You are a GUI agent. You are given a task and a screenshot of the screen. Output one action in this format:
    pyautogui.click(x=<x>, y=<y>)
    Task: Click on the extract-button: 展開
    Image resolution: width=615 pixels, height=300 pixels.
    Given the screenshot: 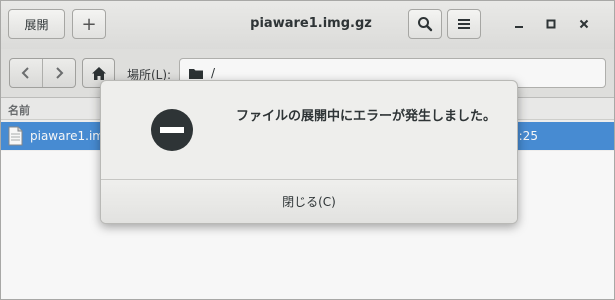 What is the action you would take?
    pyautogui.click(x=36, y=24)
    